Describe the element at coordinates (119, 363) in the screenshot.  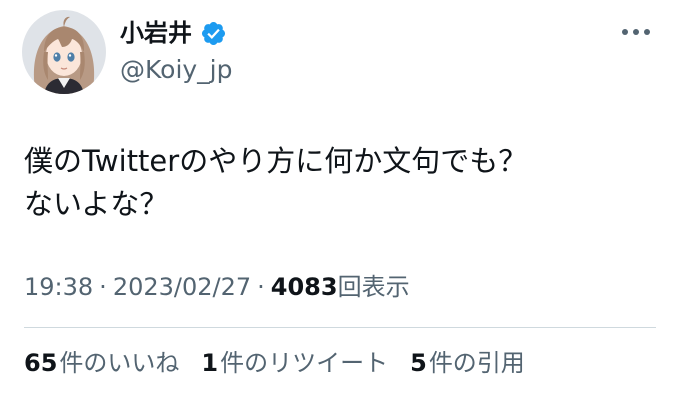
I see `likes-label: 件のいいね` at that location.